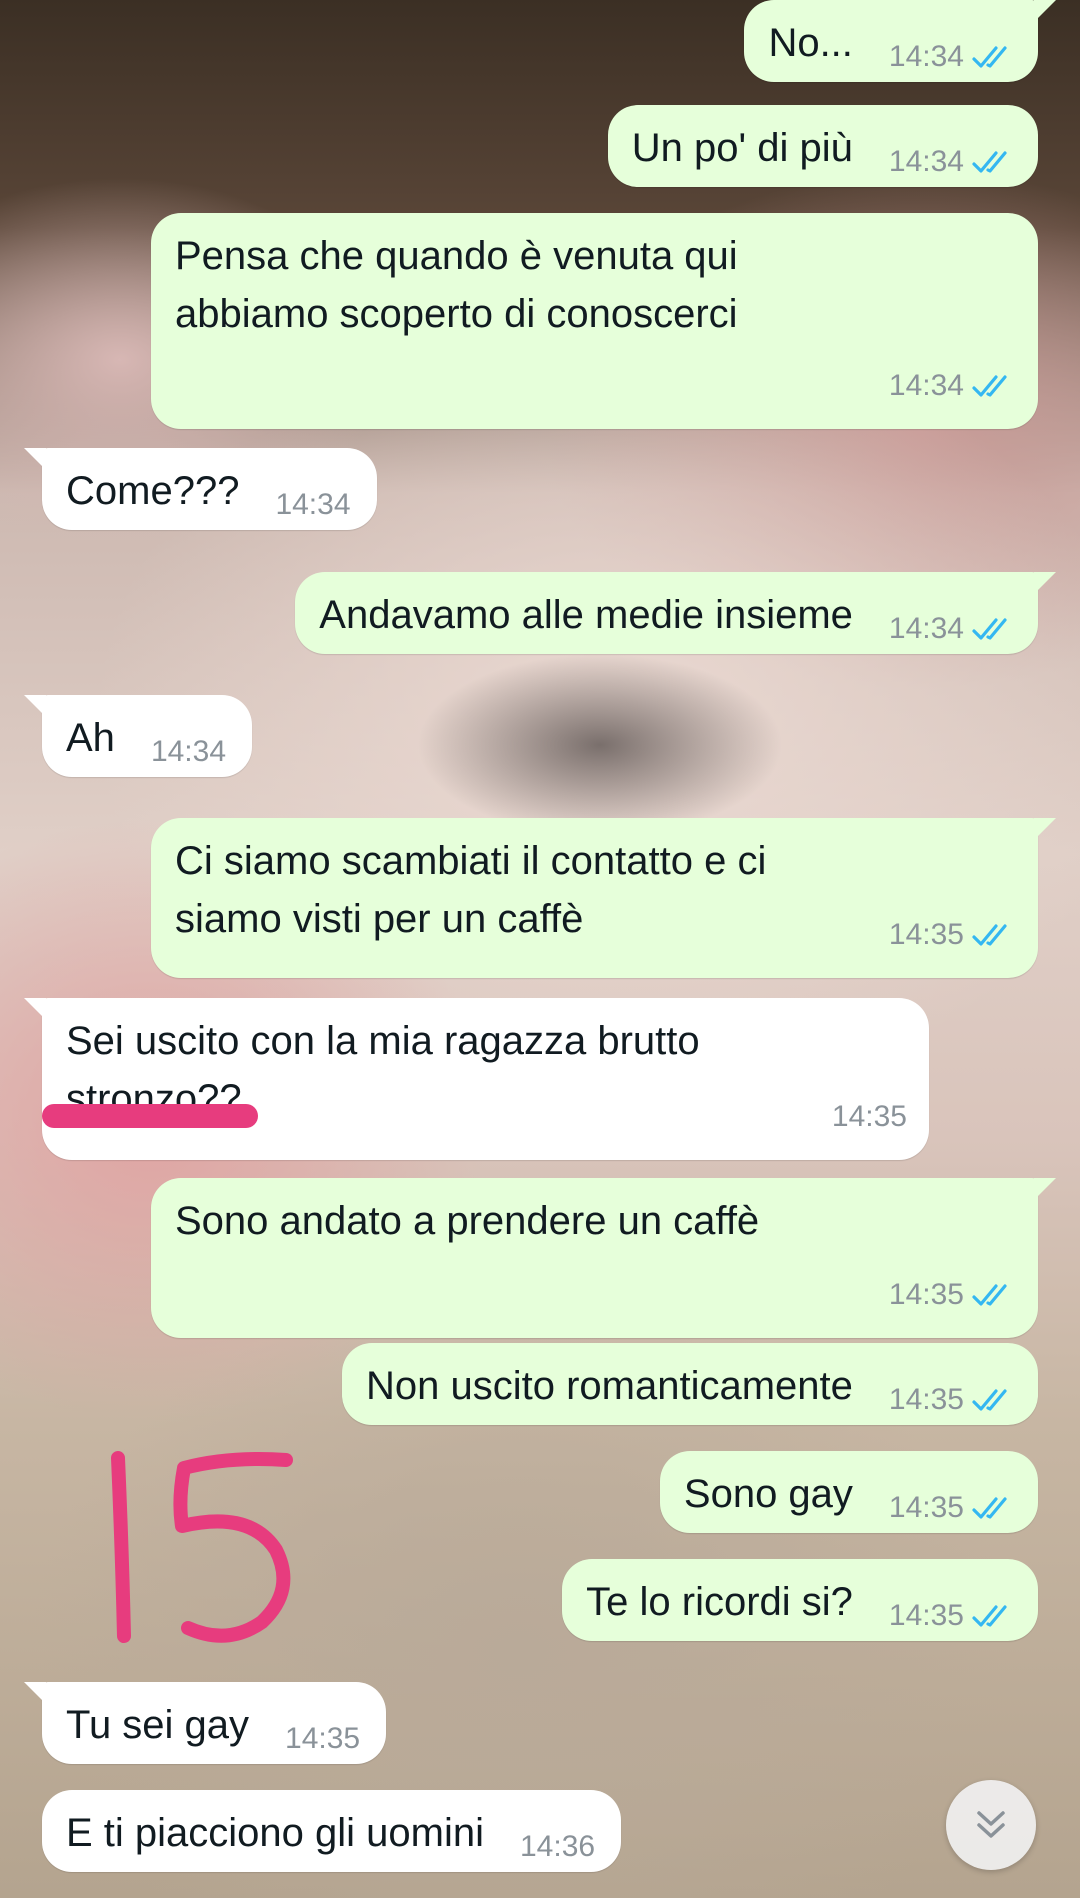 Image resolution: width=1080 pixels, height=1898 pixels. I want to click on message-text: Tu sei gay, so click(158, 1725).